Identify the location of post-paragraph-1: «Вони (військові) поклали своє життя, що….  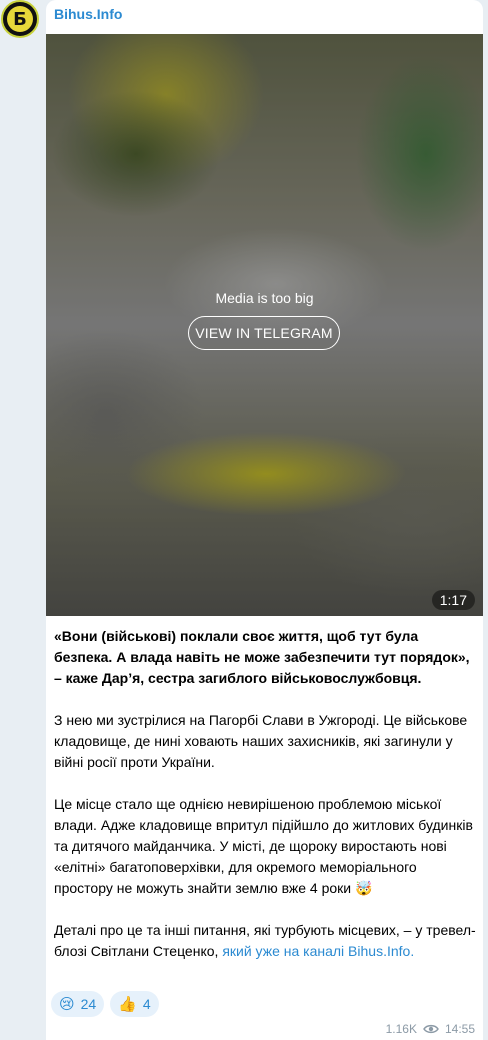
(262, 657).